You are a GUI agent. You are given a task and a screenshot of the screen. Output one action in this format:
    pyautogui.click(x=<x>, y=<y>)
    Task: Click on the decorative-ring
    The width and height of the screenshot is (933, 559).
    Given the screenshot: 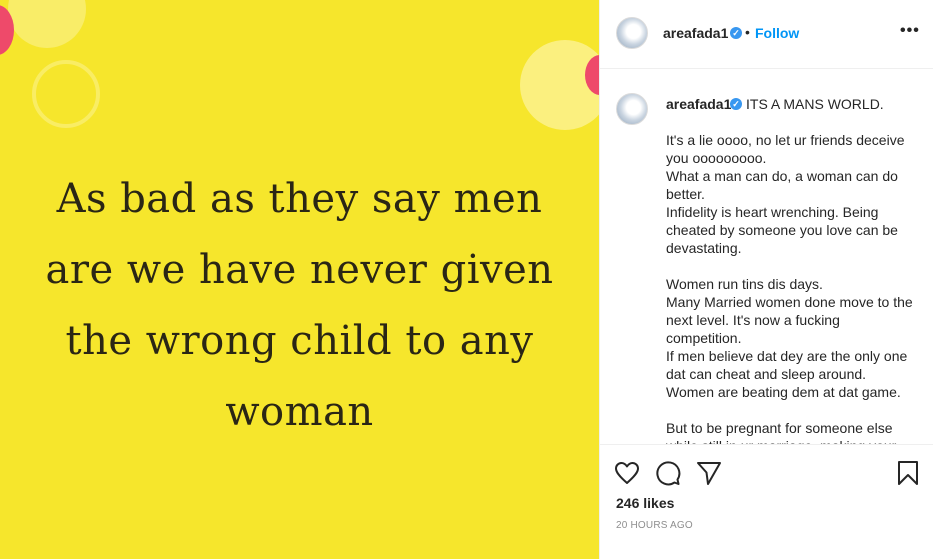 What is the action you would take?
    pyautogui.click(x=66, y=94)
    